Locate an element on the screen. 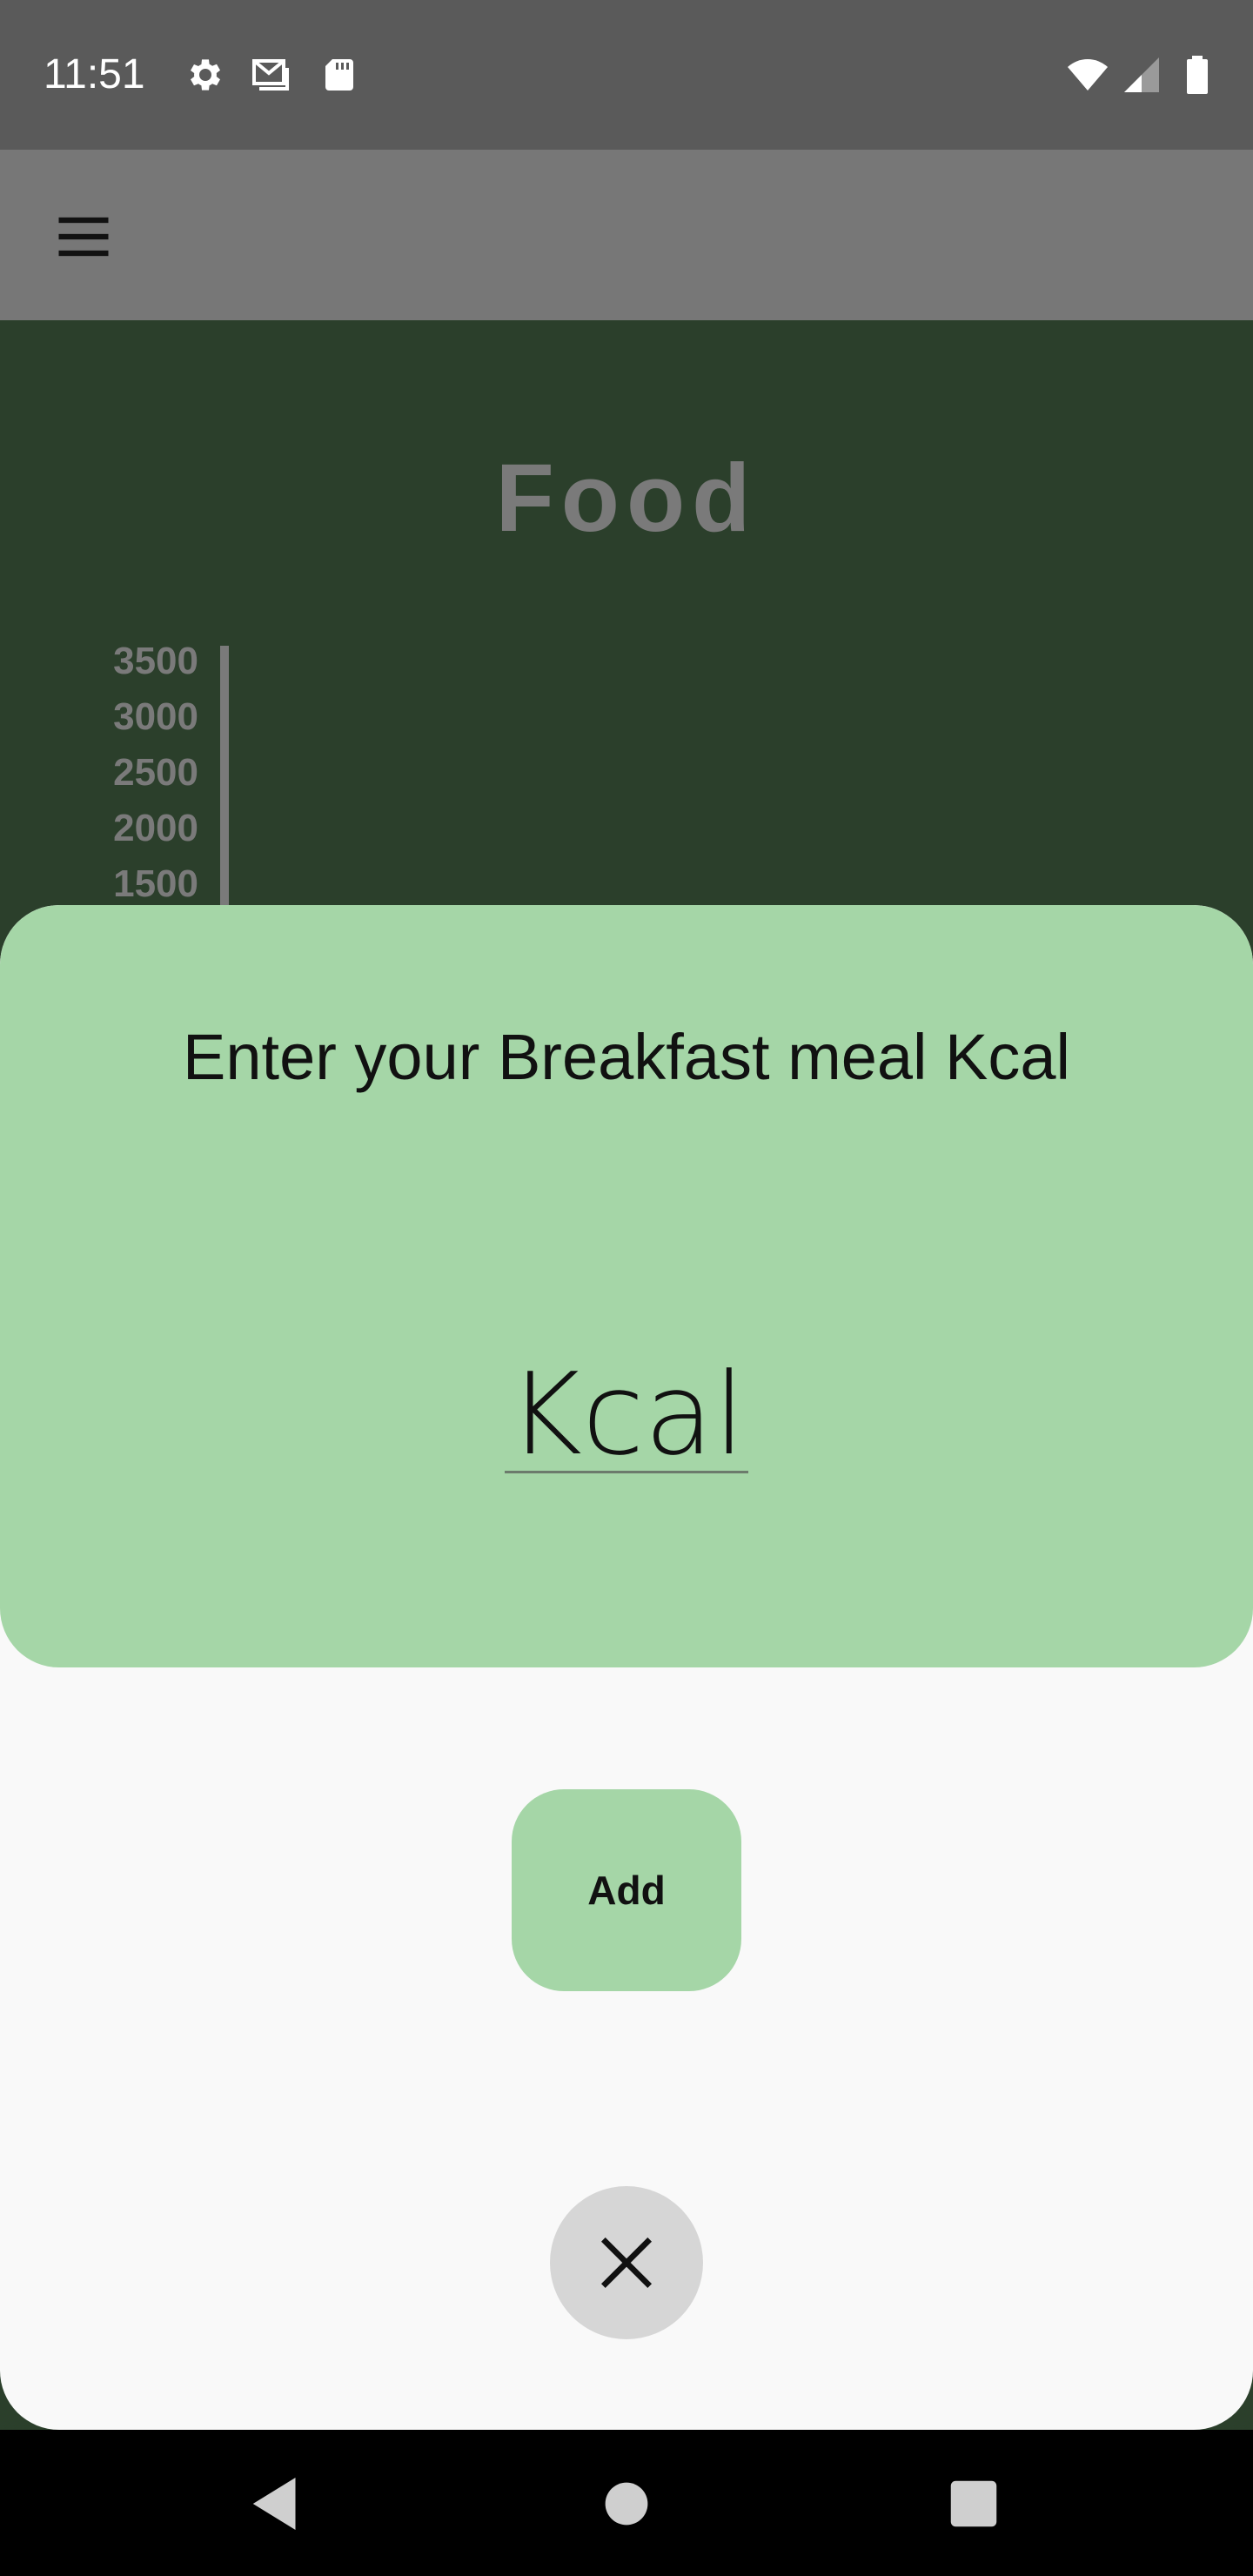 The height and width of the screenshot is (2576, 1253). status-time: 11:51 is located at coordinates (94, 74).